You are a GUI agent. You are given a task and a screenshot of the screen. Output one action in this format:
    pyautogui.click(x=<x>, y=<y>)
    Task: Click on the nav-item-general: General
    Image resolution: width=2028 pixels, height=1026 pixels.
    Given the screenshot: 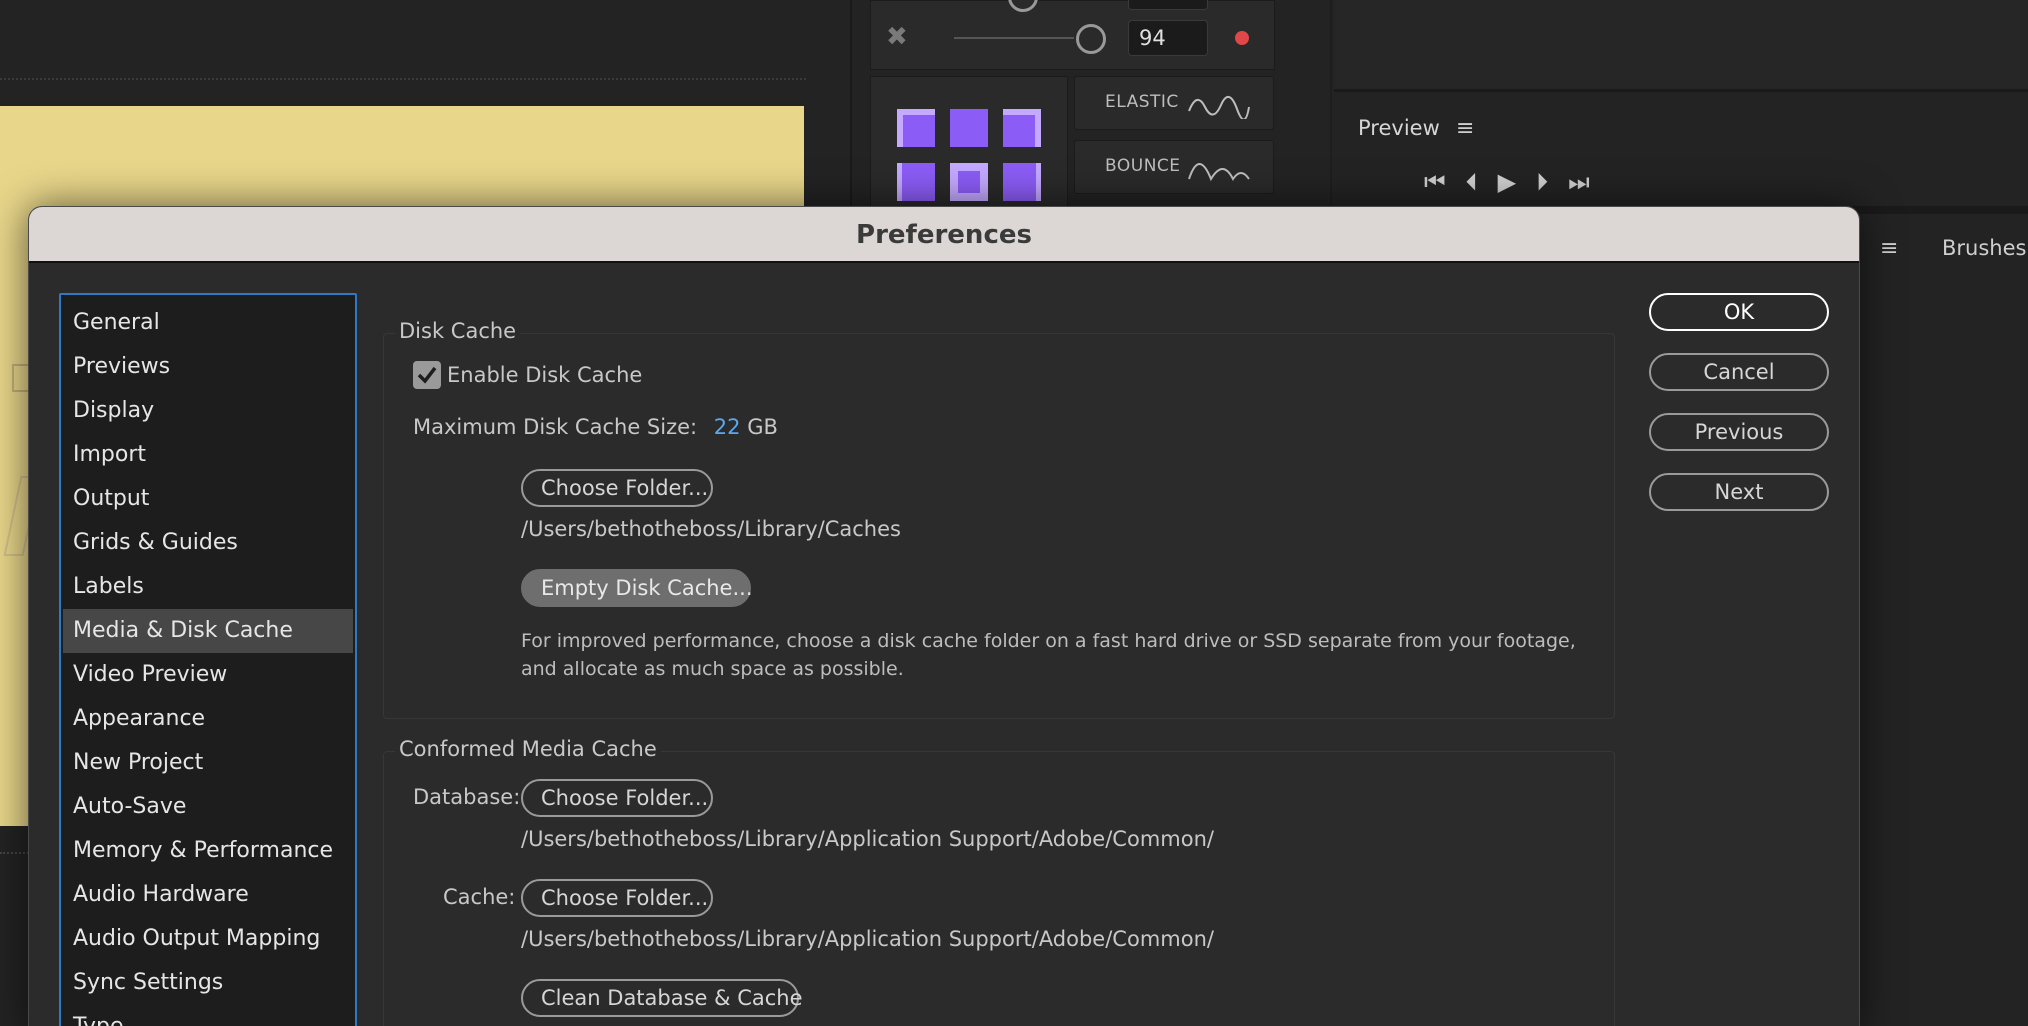 What is the action you would take?
    pyautogui.click(x=208, y=323)
    